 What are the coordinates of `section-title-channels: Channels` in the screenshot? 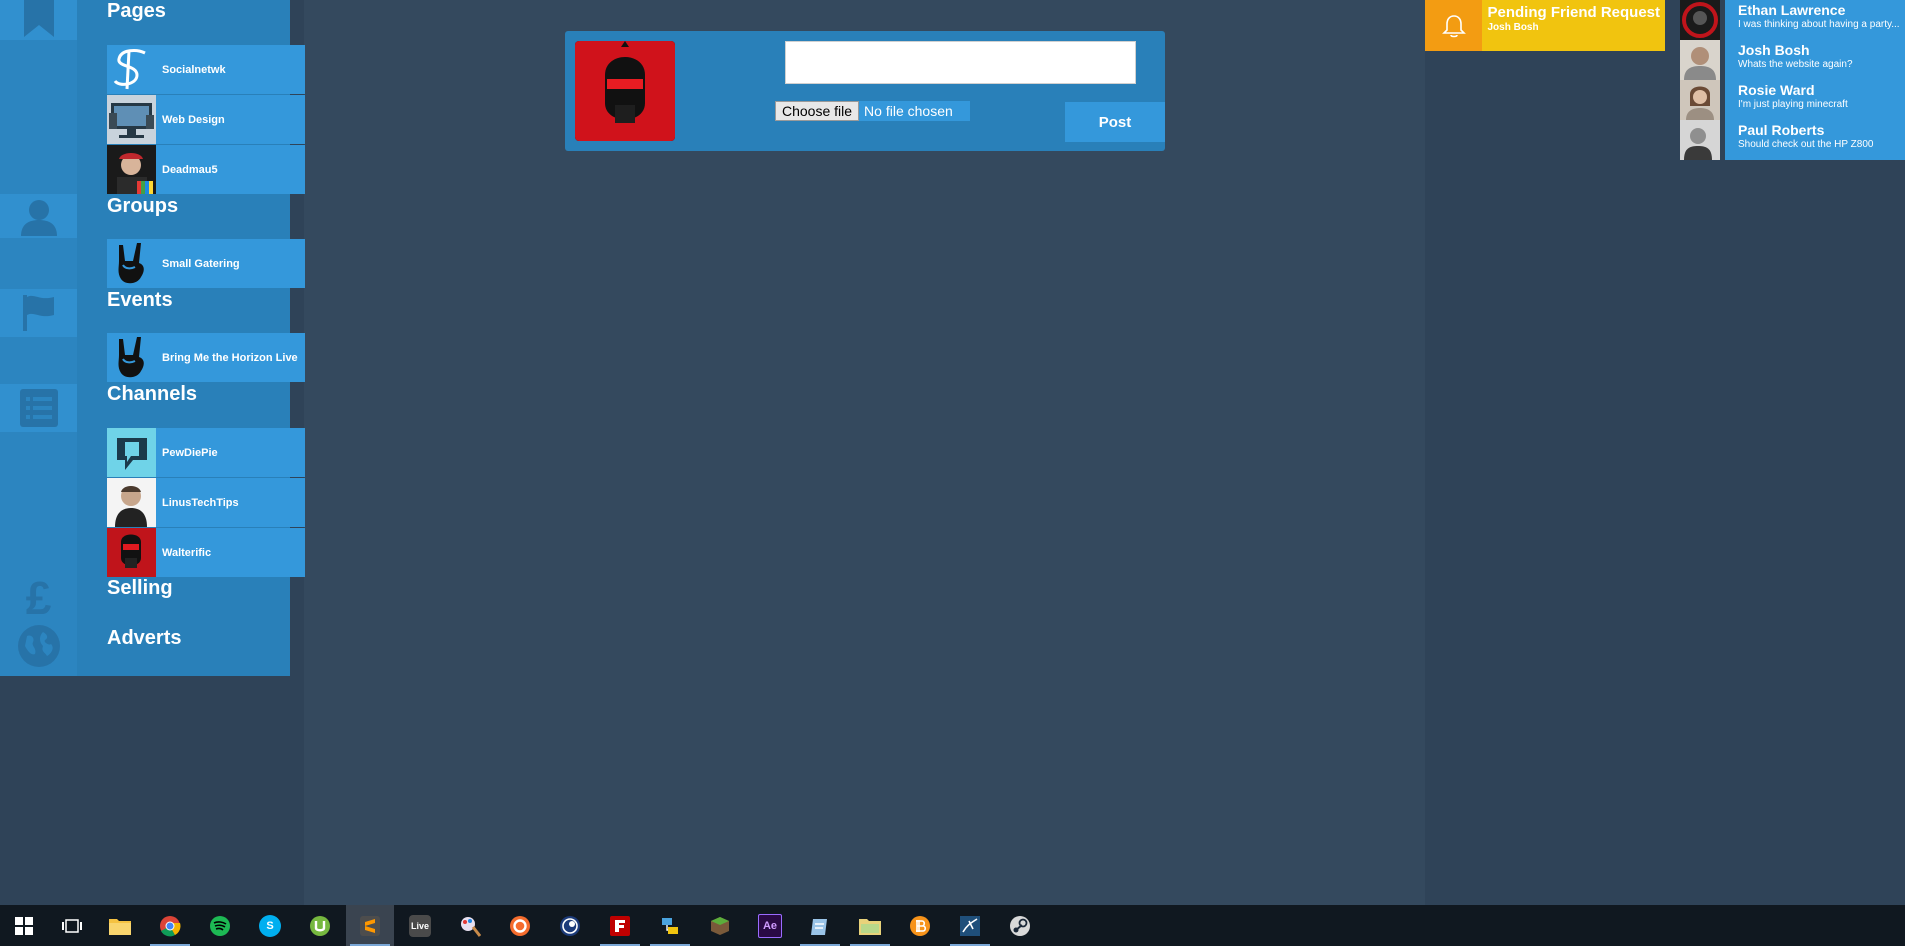 It's located at (152, 394).